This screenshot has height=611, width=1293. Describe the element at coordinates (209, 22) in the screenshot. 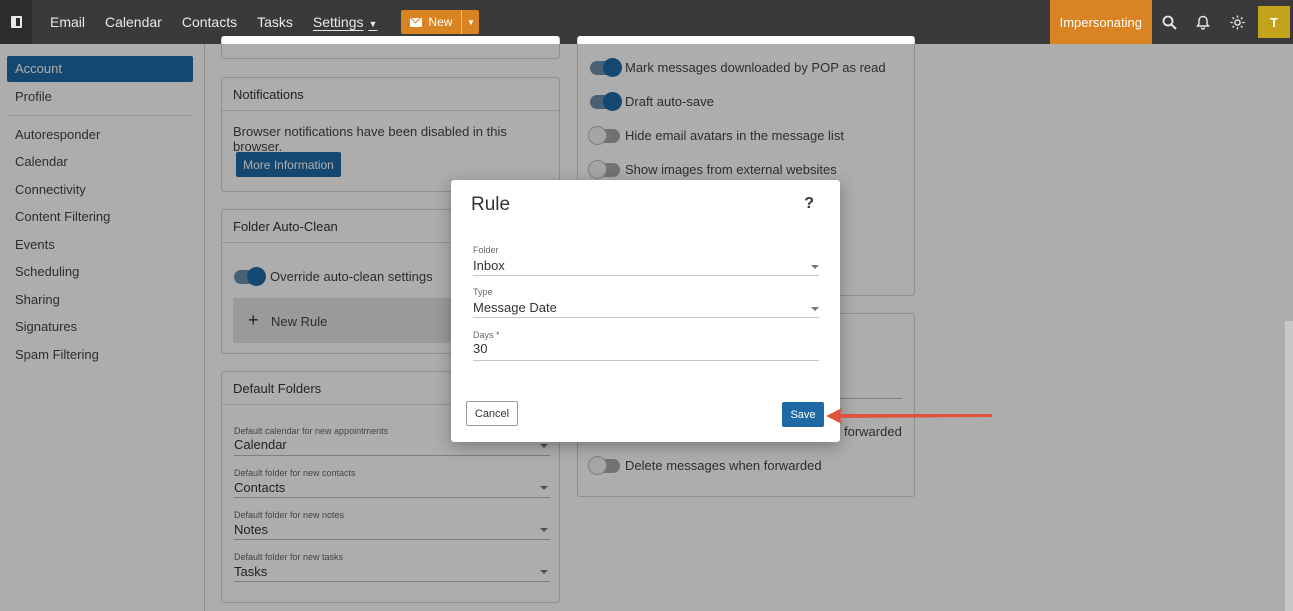

I see `nav-contacts: Contacts` at that location.